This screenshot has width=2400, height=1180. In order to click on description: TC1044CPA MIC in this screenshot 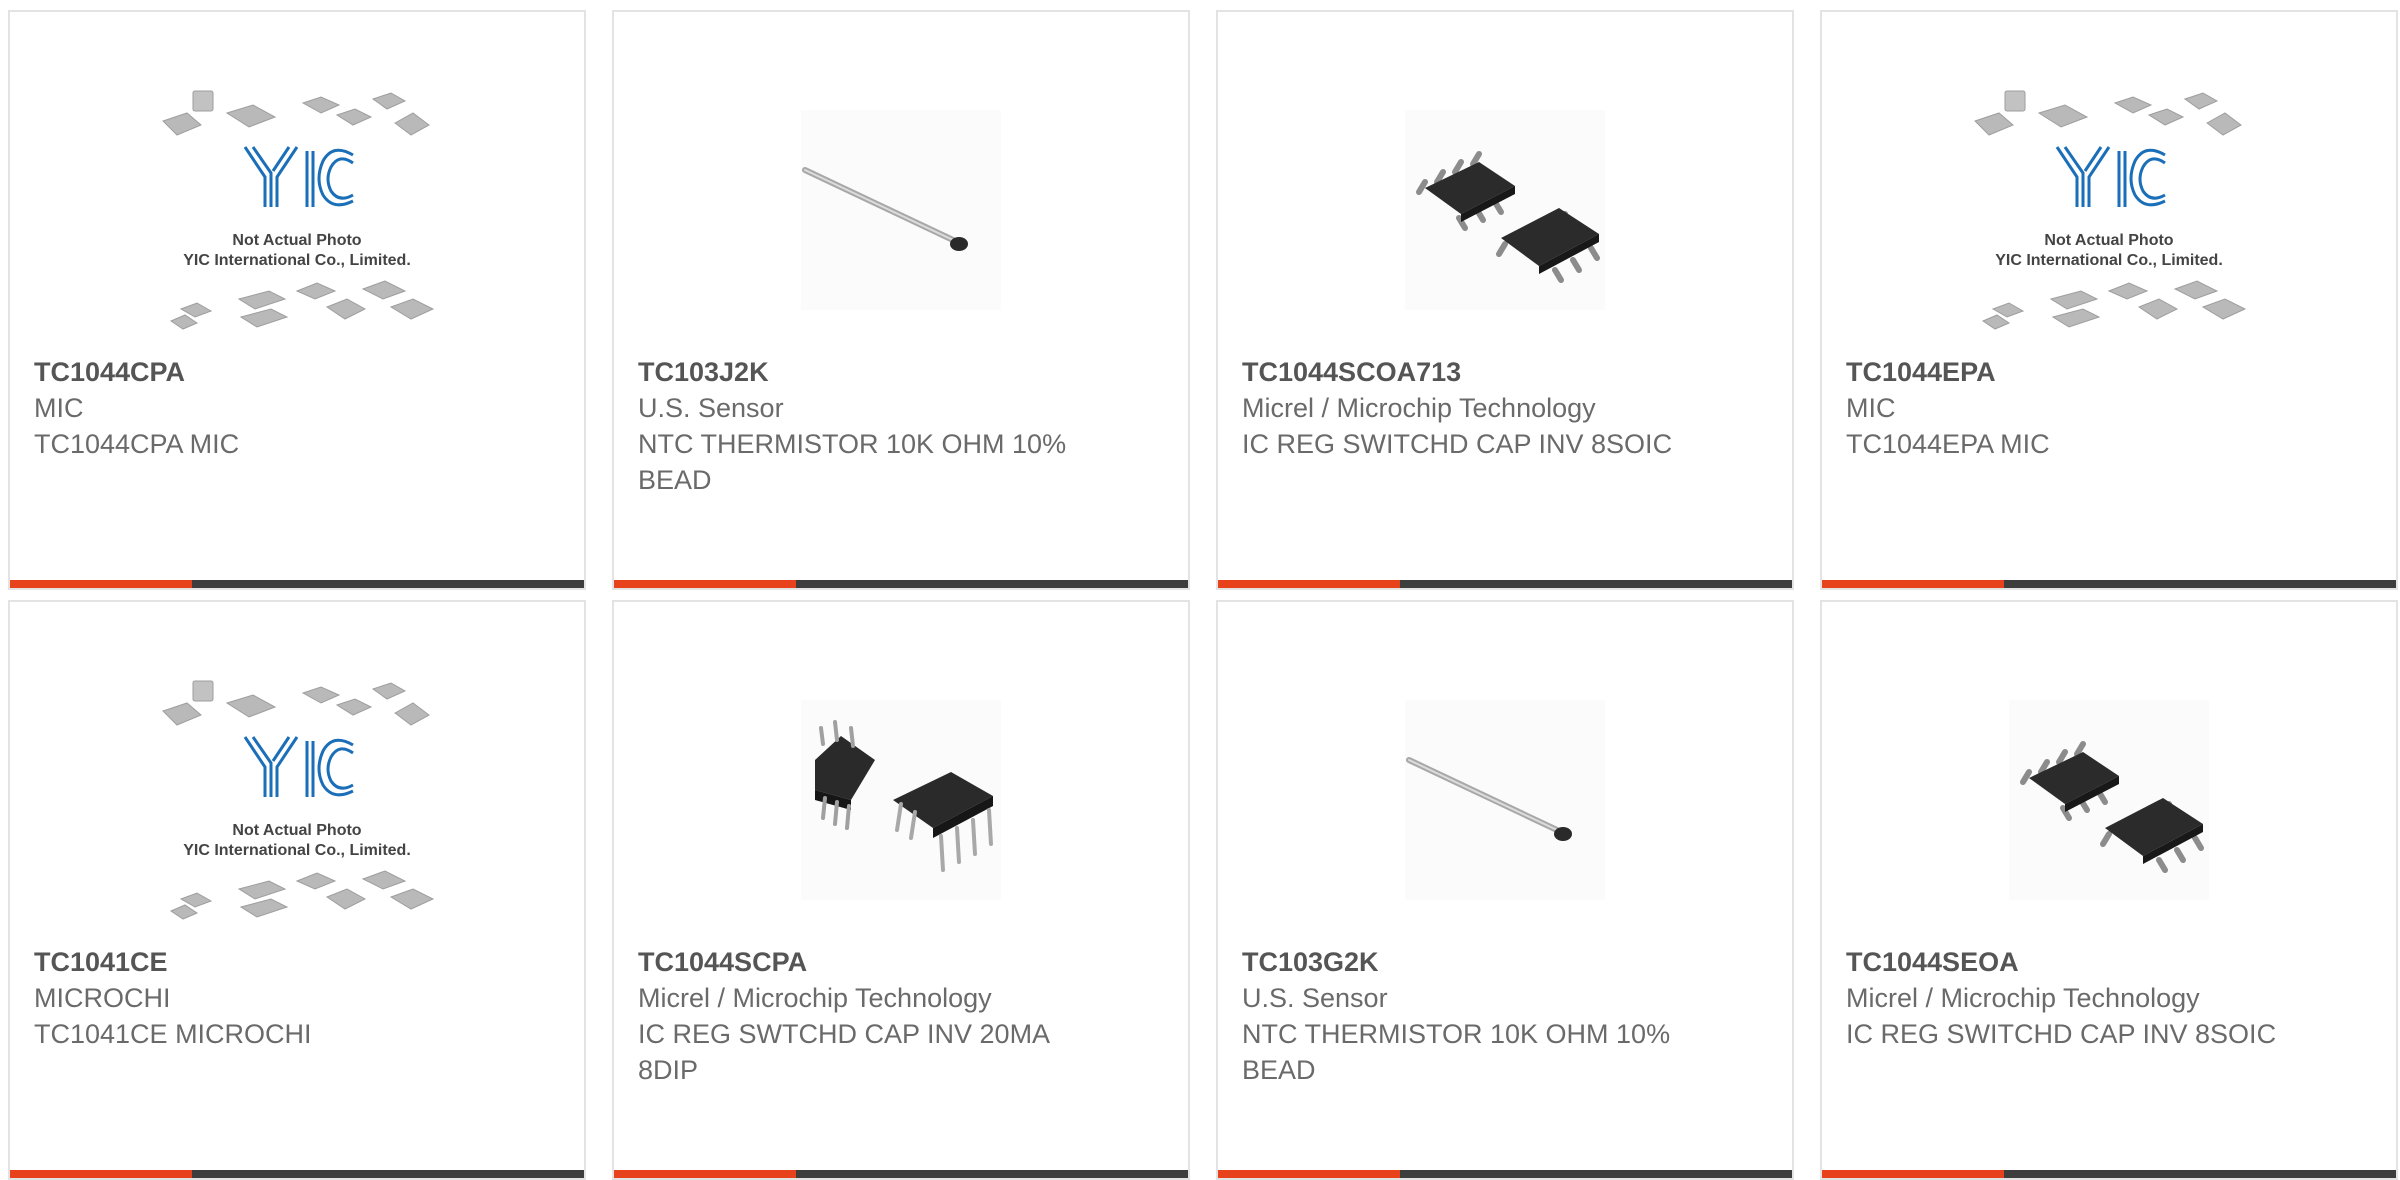, I will do `click(137, 444)`.